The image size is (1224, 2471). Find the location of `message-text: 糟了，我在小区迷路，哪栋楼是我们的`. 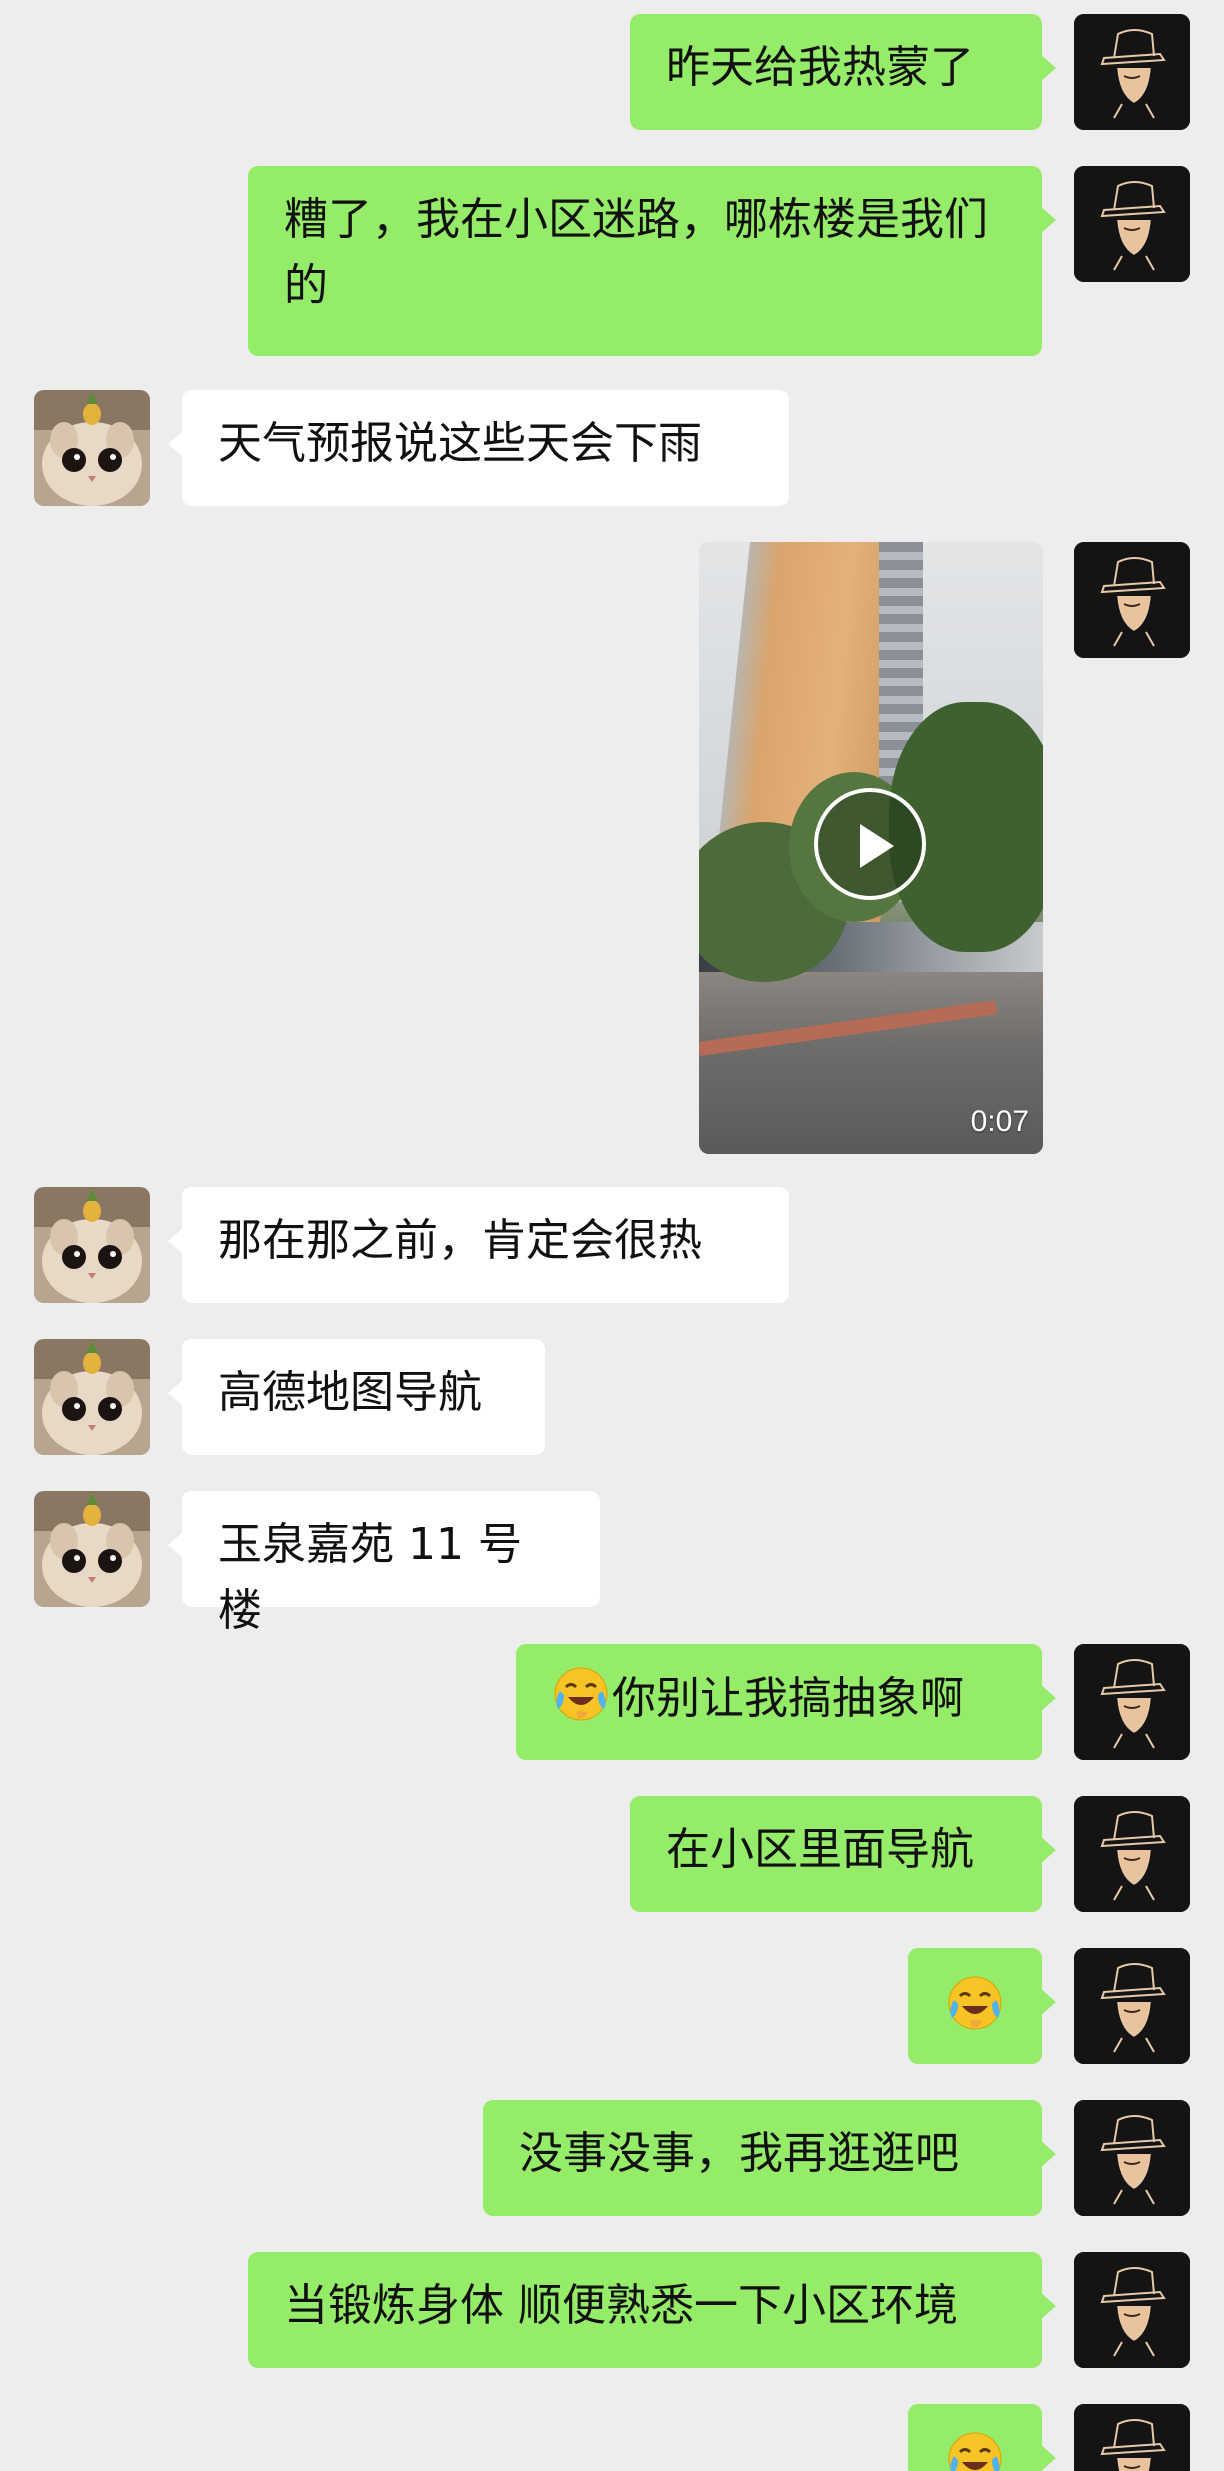

message-text: 糟了，我在小区迷路，哪栋楼是我们的 is located at coordinates (636, 252).